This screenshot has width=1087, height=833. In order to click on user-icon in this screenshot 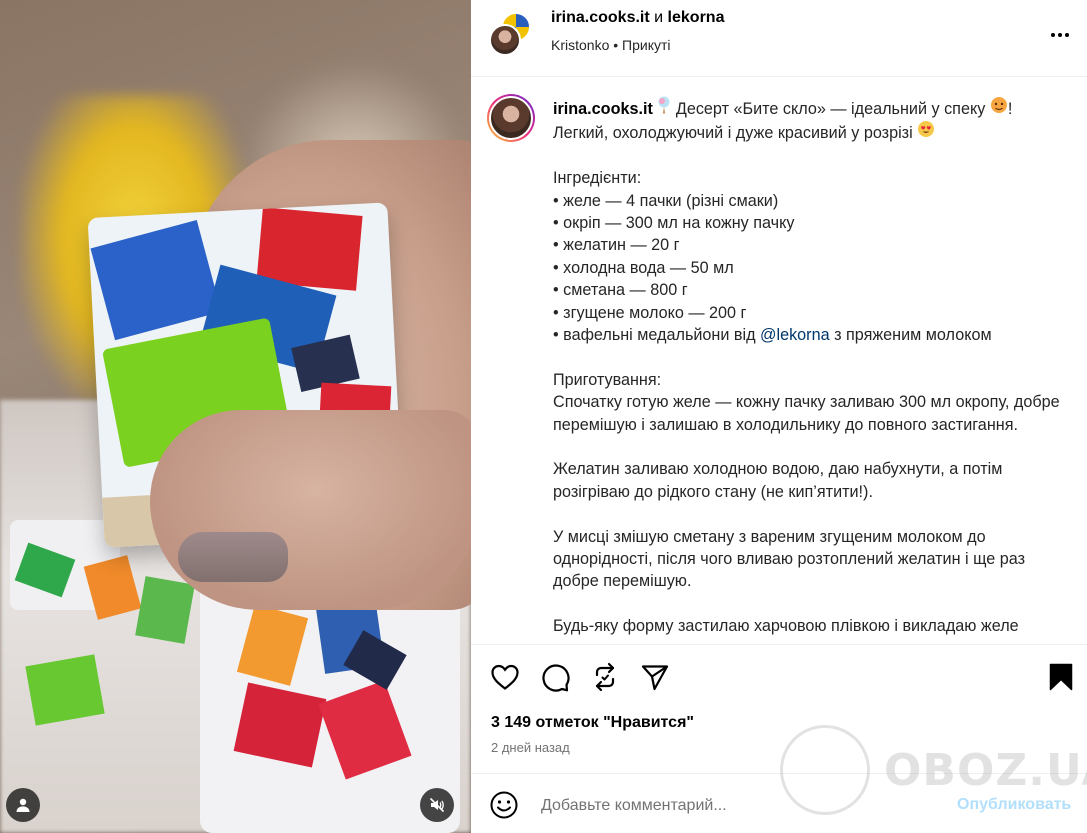, I will do `click(23, 805)`.